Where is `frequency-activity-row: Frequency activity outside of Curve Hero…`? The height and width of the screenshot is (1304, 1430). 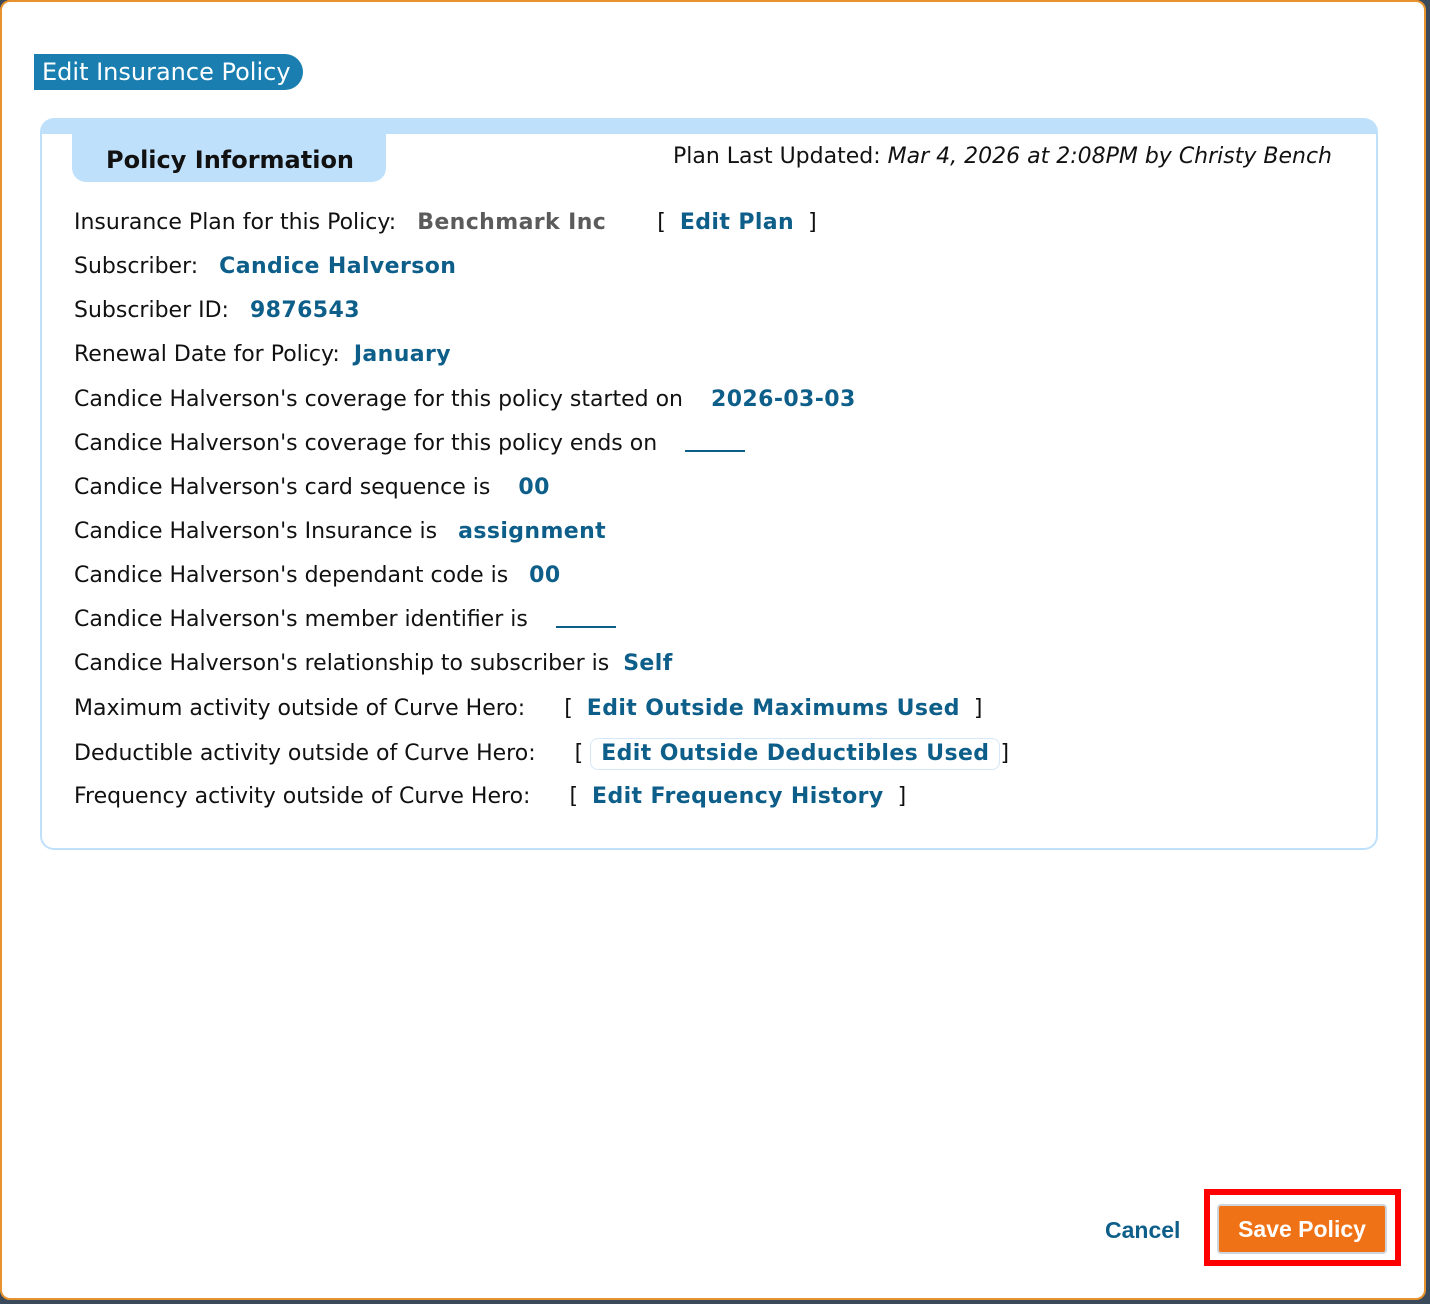 frequency-activity-row: Frequency activity outside of Curve Hero… is located at coordinates (490, 796).